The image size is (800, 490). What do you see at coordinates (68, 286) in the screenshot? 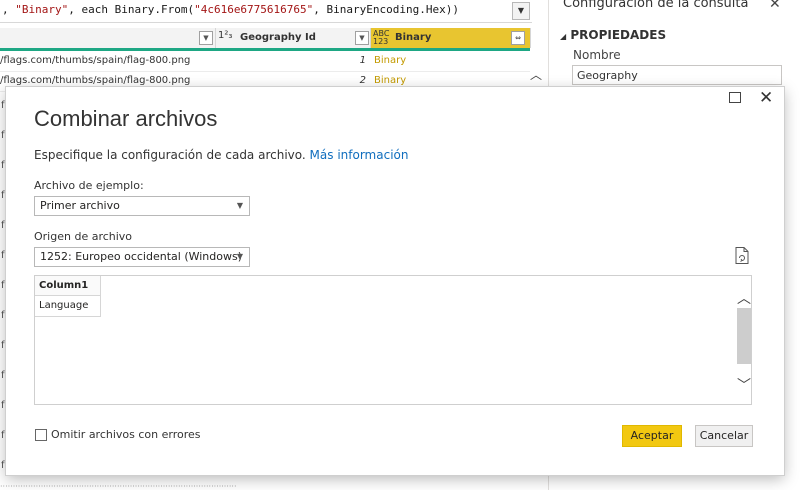
I see `preview-column-header: Column1` at bounding box center [68, 286].